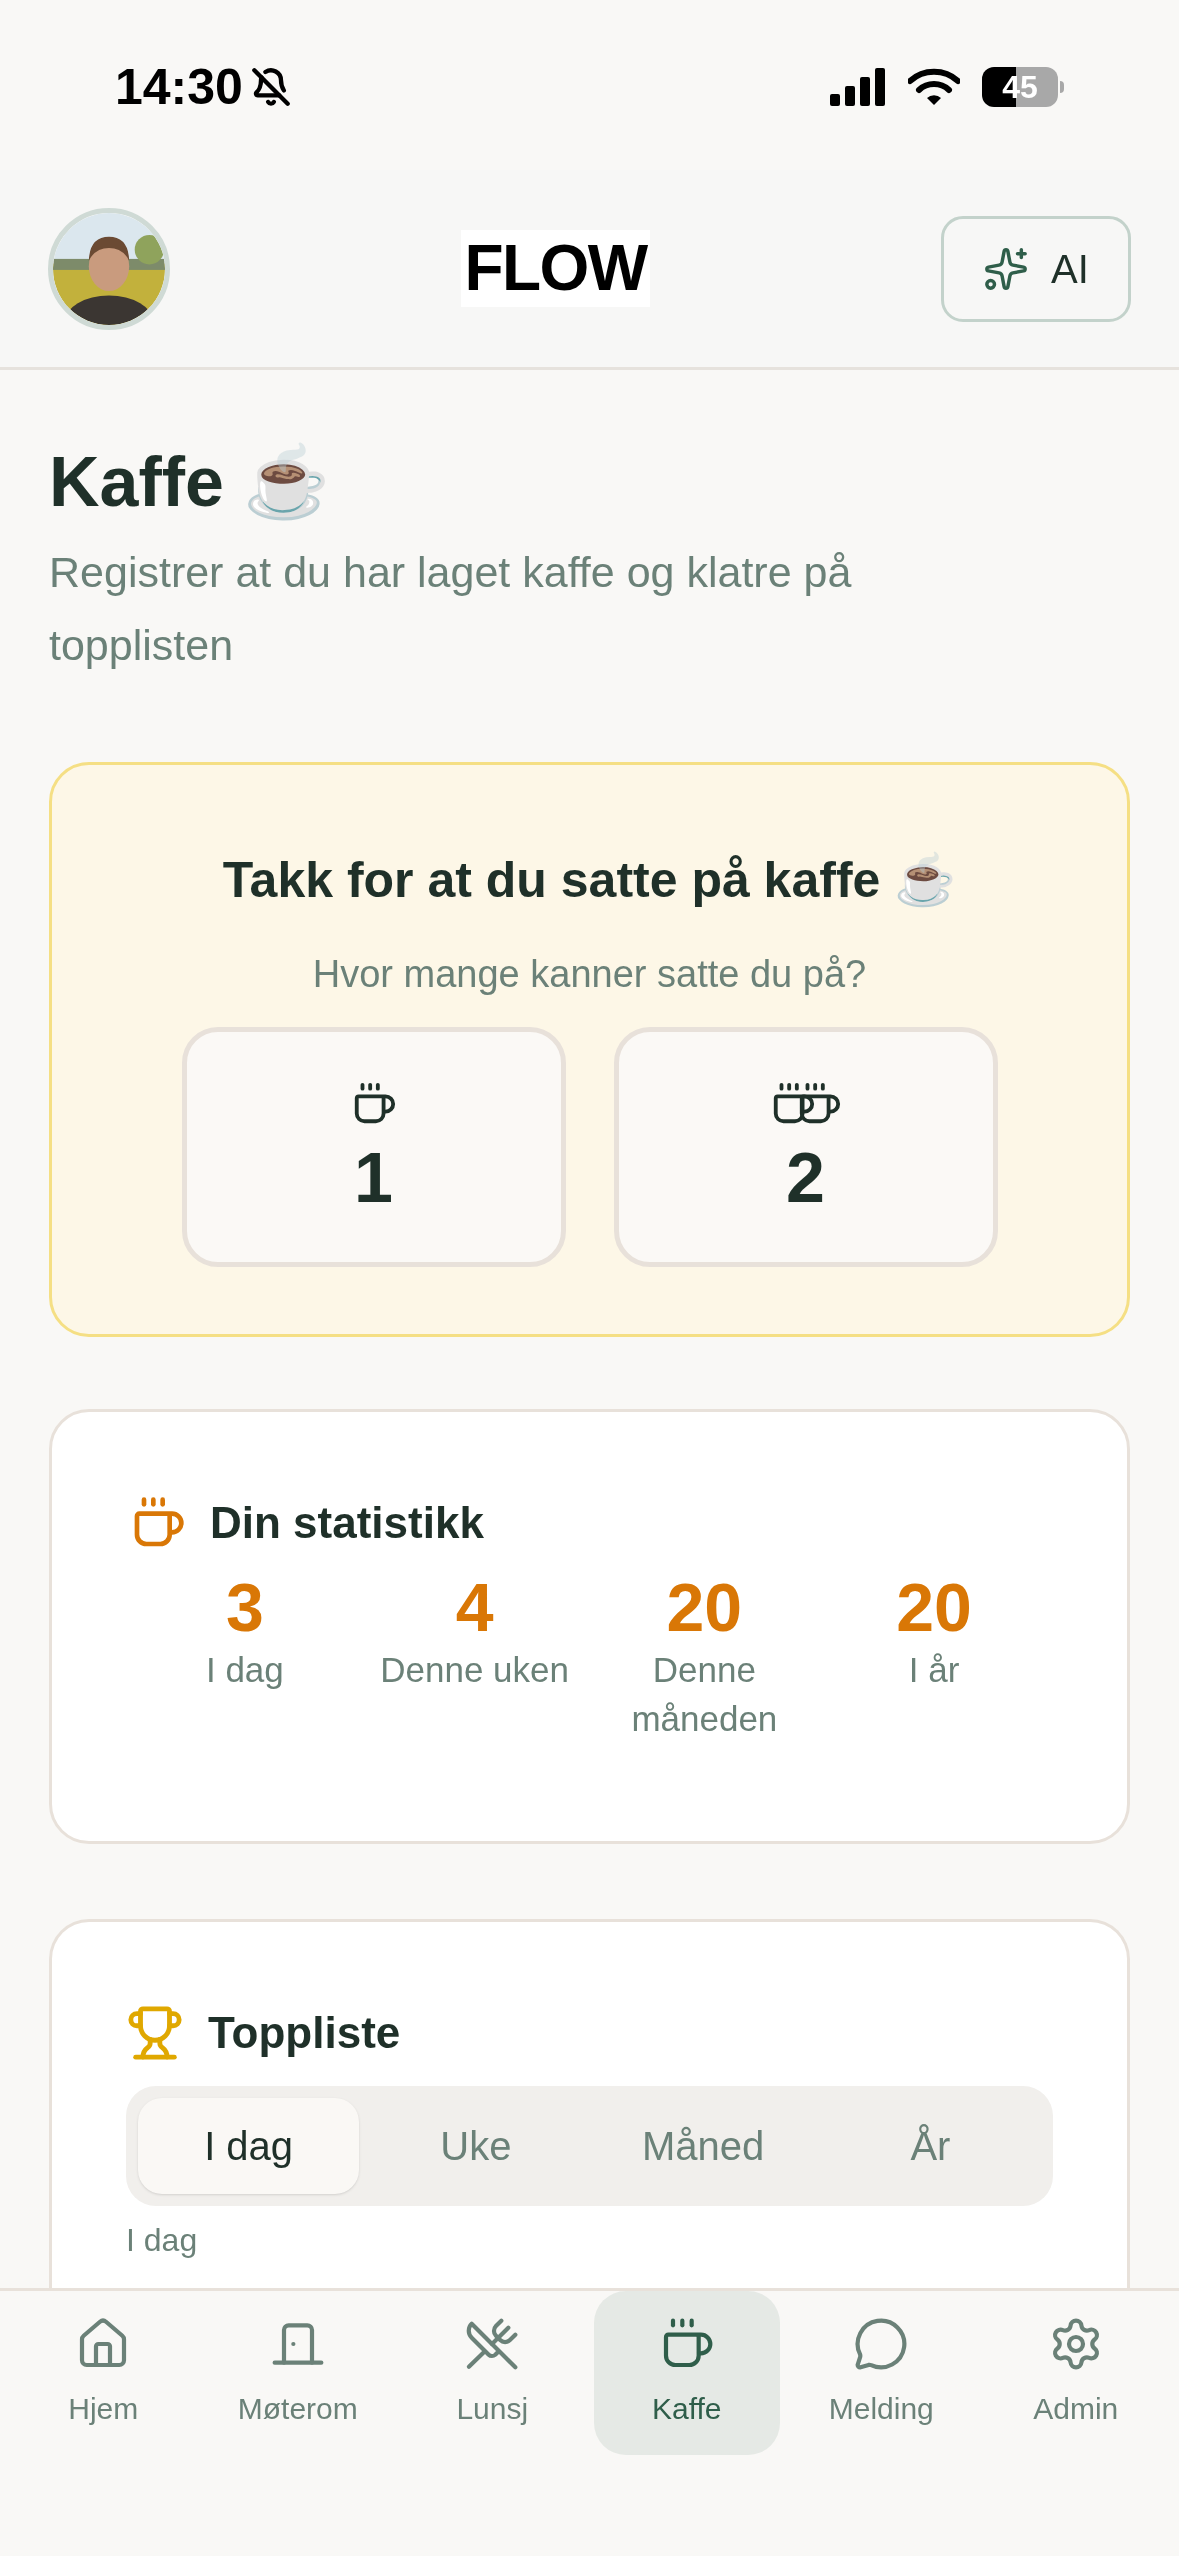  Describe the element at coordinates (858, 87) in the screenshot. I see `signal-icon` at that location.